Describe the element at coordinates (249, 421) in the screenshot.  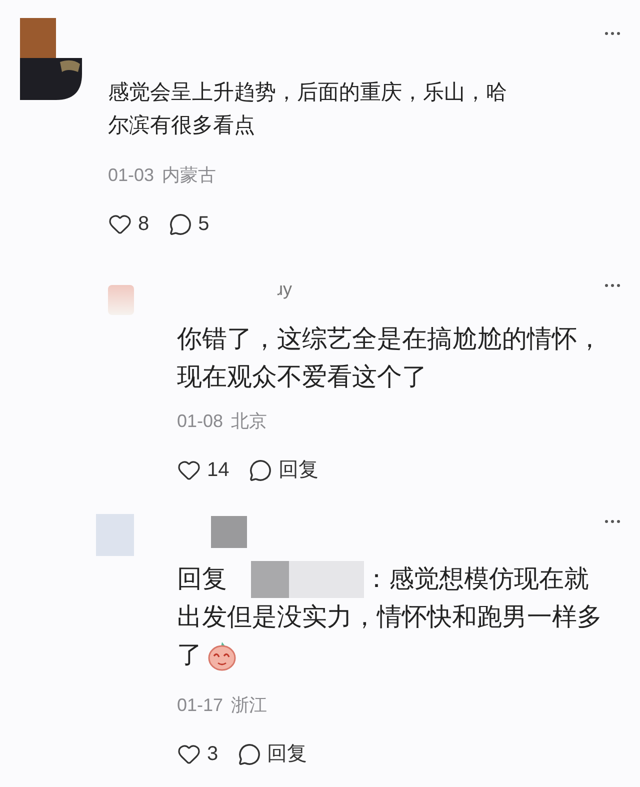
I see `comment-location: 北京` at that location.